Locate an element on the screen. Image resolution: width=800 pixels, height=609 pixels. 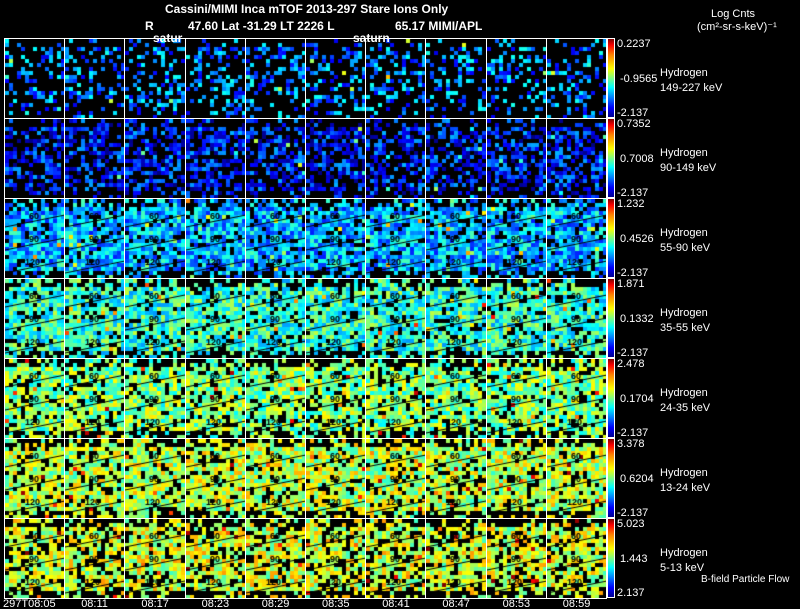
colorbar-max-label: 1.232 is located at coordinates (631, 204).